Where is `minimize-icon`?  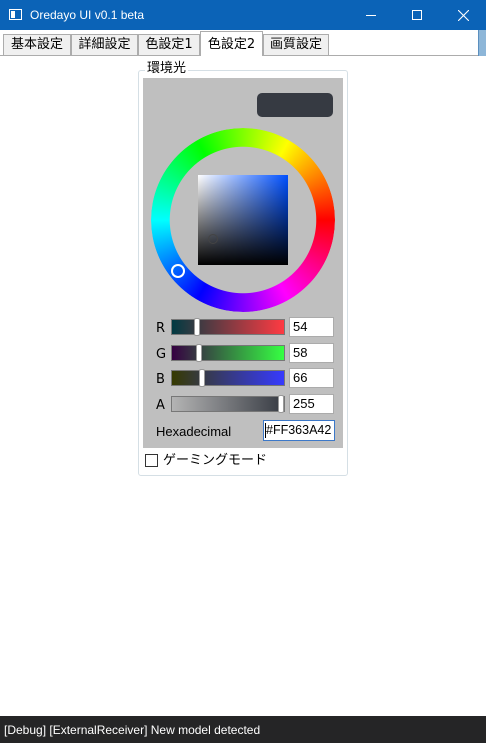
minimize-icon is located at coordinates (371, 15).